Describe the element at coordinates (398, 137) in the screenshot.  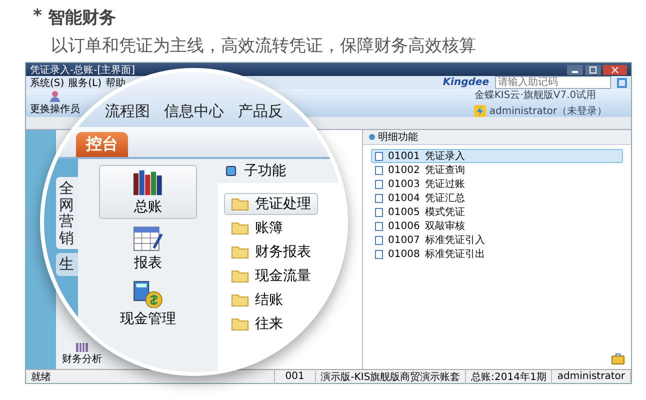
I see `panel-title: 明细功能` at that location.